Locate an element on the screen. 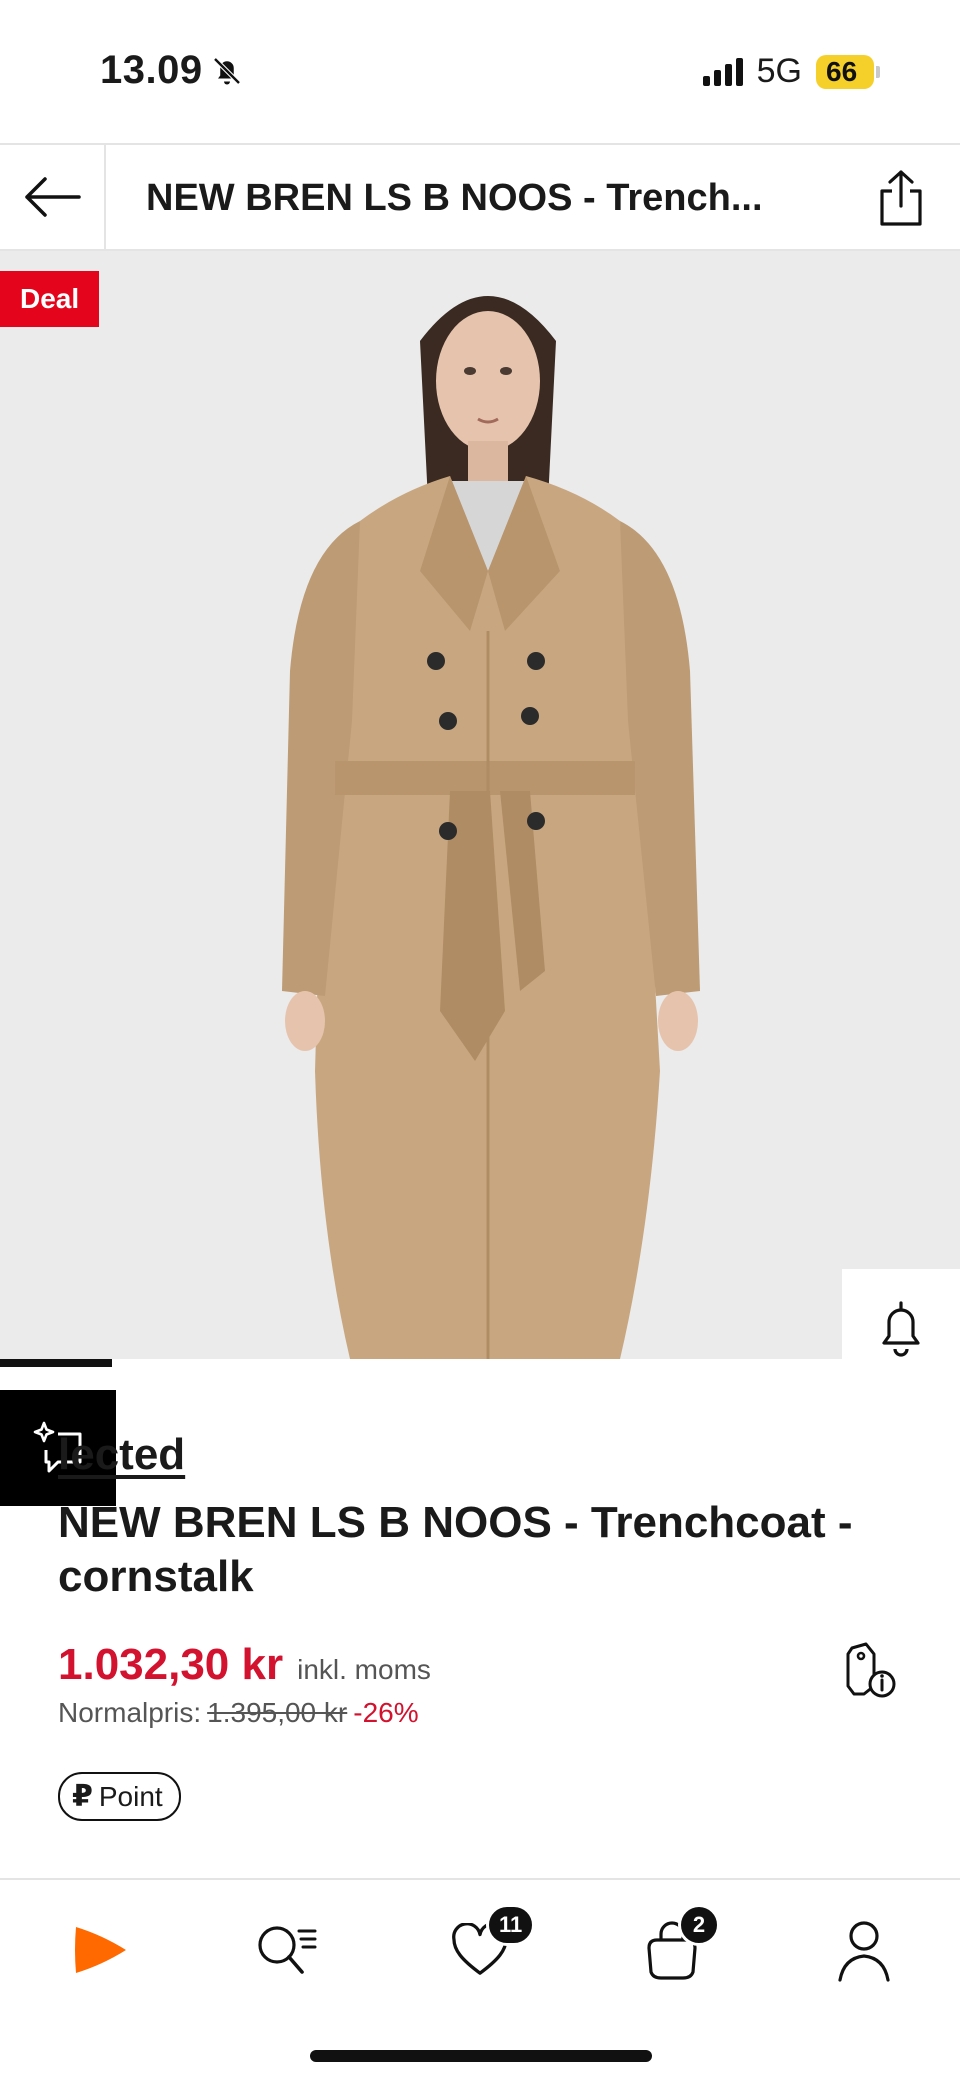  original-price: 1.395,00 kr is located at coordinates (277, 1712).